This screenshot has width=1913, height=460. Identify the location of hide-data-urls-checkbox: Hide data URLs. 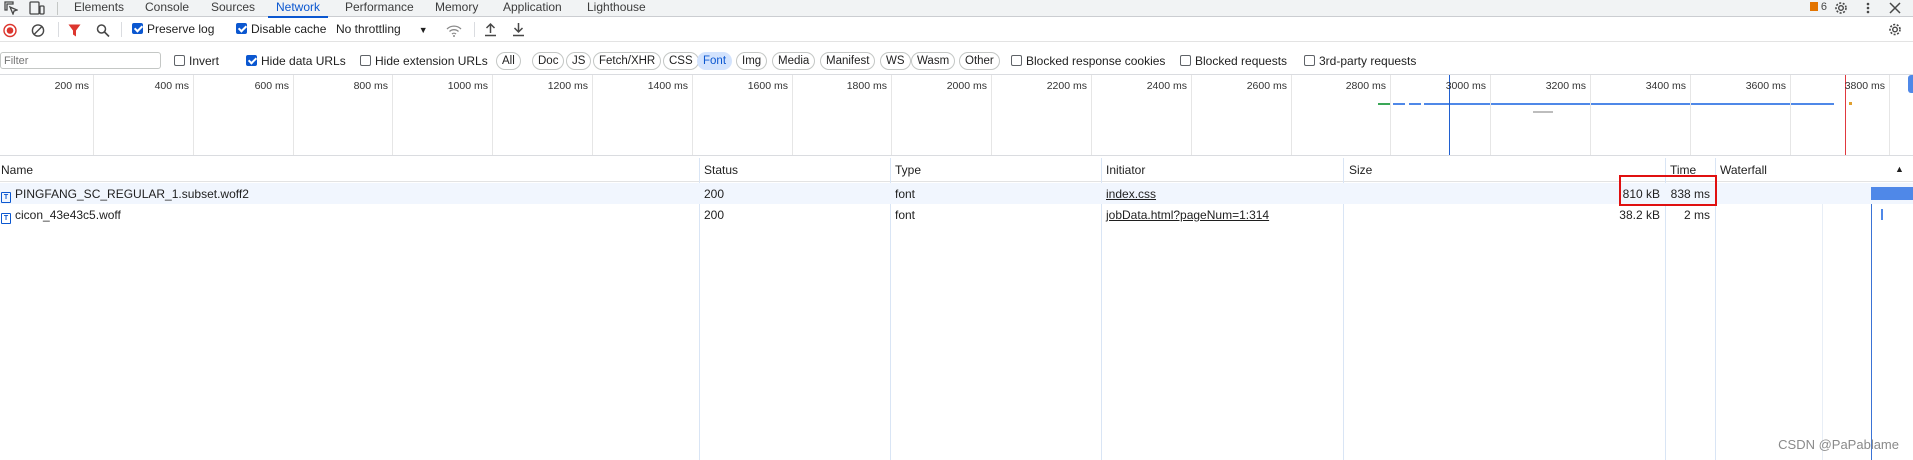
(296, 61).